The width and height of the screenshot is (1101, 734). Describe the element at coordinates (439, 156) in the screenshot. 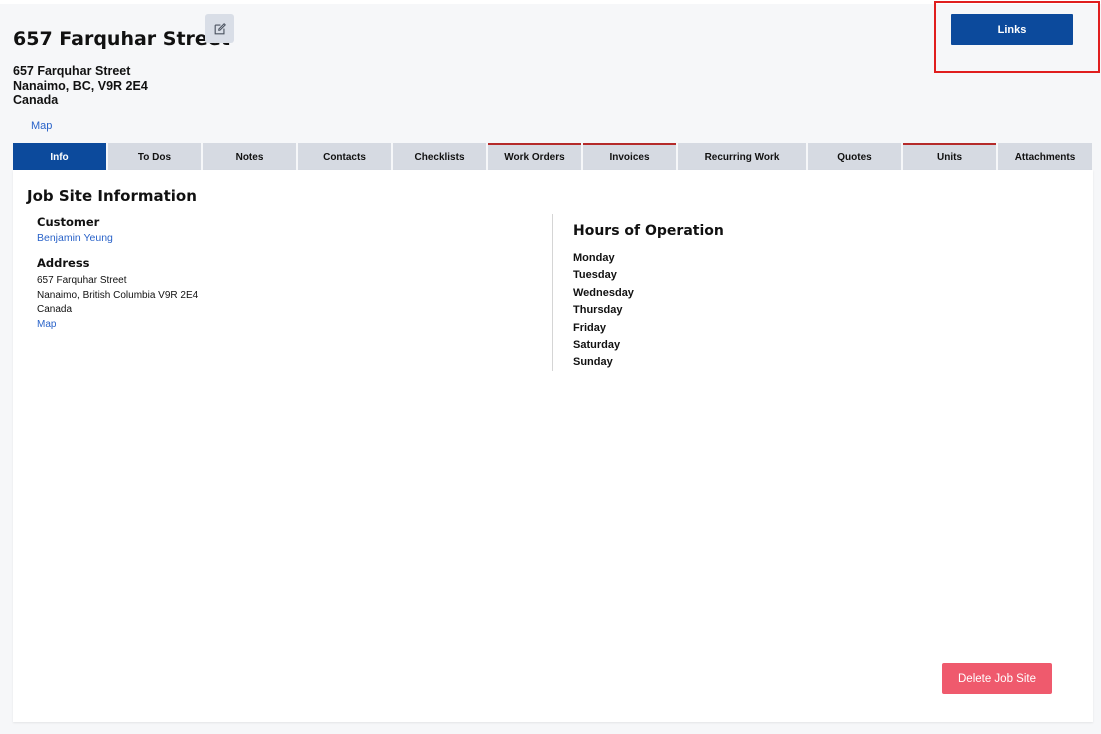

I see `tab-checklists: Checklists` at that location.